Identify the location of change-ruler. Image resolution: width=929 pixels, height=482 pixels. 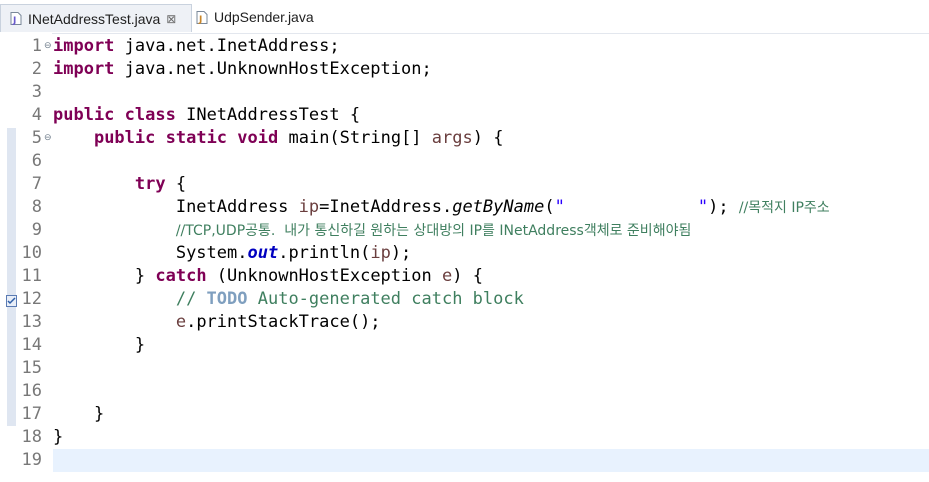
(11, 277).